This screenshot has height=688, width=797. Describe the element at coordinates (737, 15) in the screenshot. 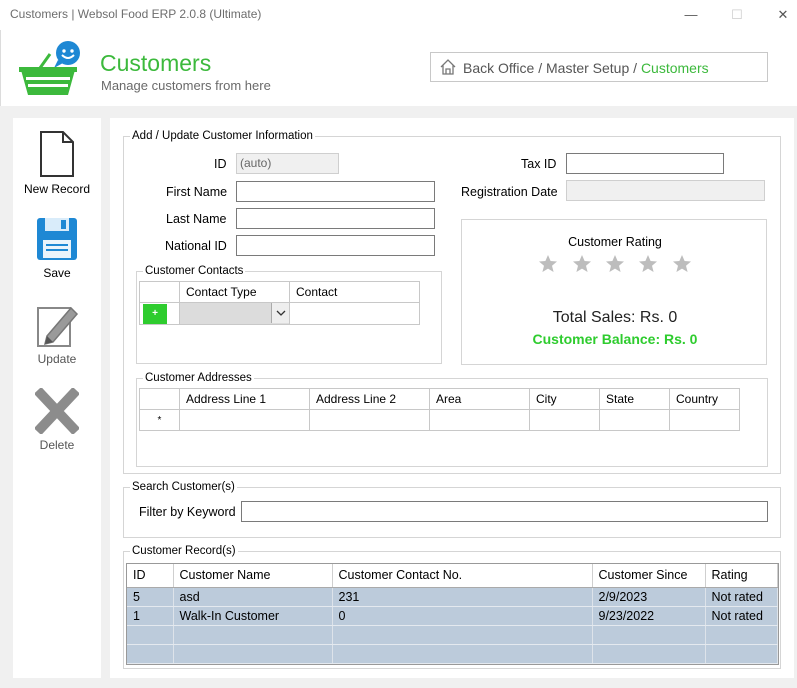

I see `maximize-button: ☐` at that location.